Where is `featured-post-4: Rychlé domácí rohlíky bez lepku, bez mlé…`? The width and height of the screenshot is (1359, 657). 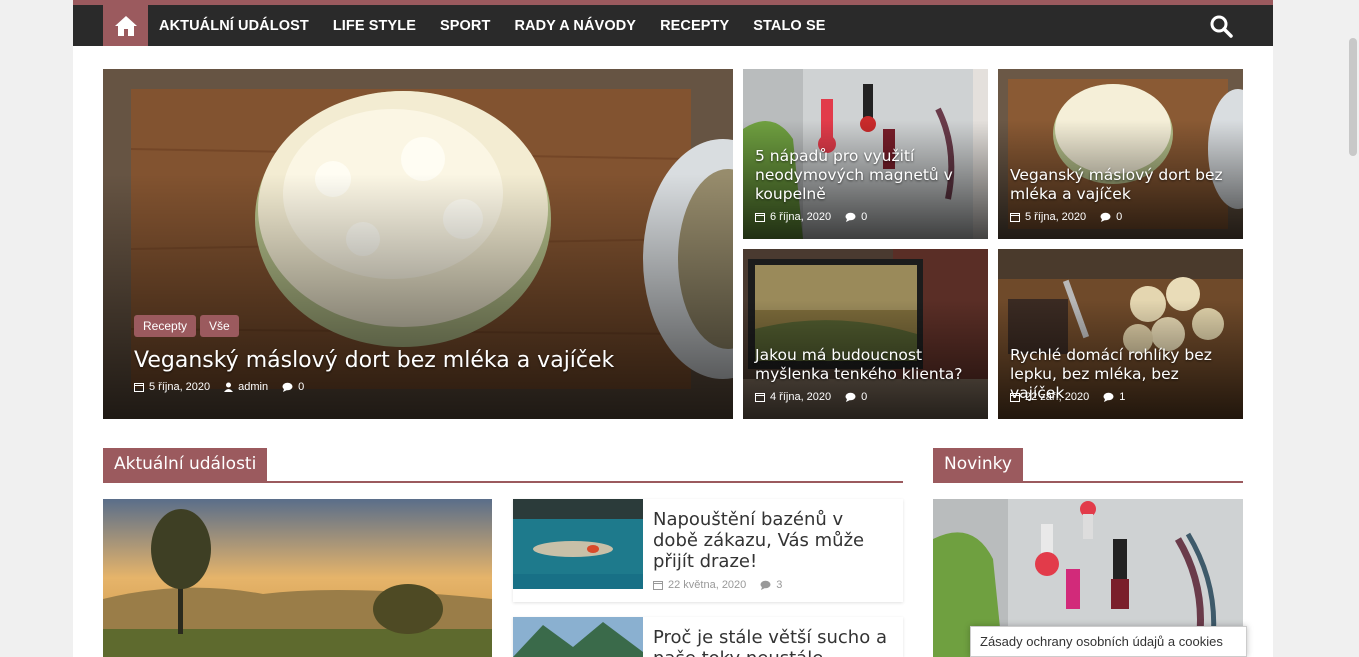 featured-post-4: Rychlé domácí rohlíky bez lepku, bez mlé… is located at coordinates (1120, 334).